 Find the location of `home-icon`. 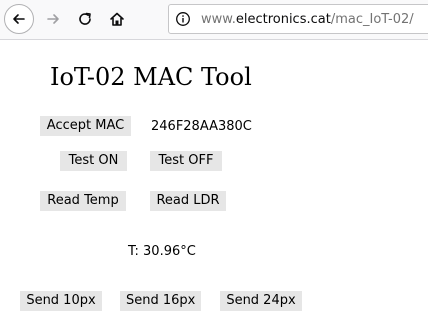

home-icon is located at coordinates (117, 19).